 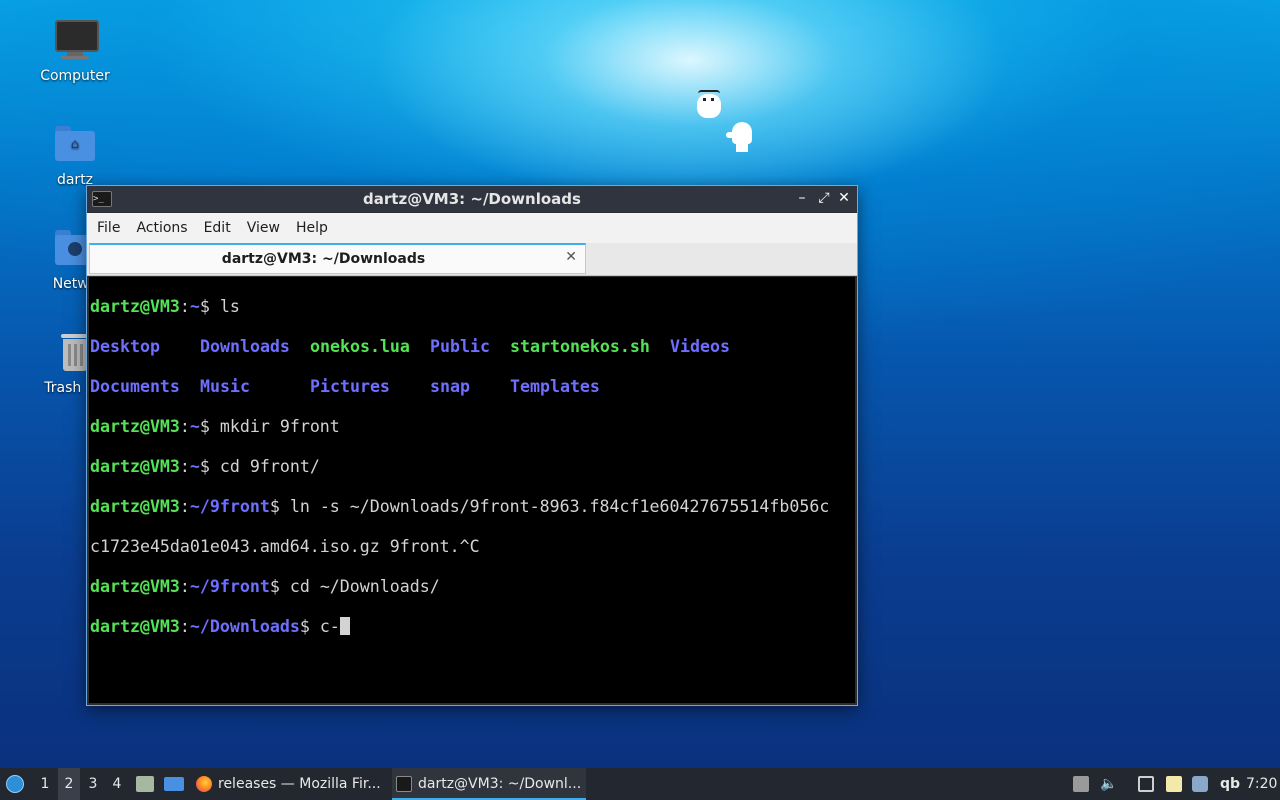 What do you see at coordinates (285, 546) in the screenshot?
I see `terminal-line: c1723e45da01e043.amd64.iso.gz 9front.^C` at bounding box center [285, 546].